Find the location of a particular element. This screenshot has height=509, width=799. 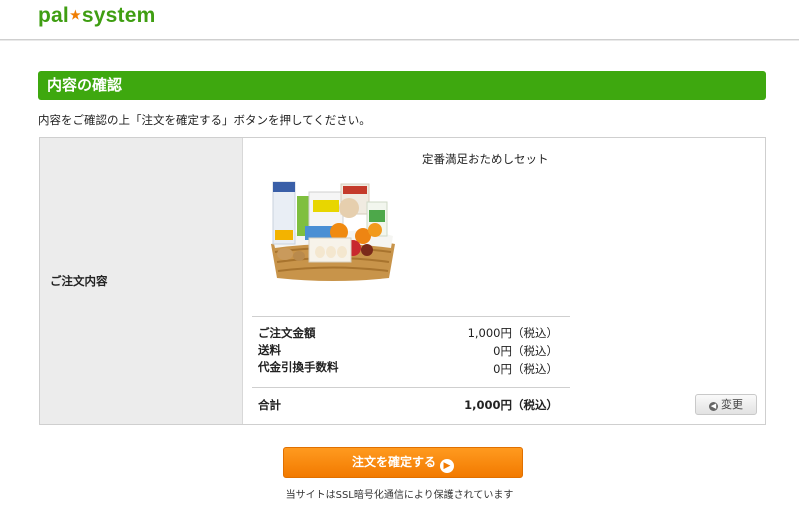

cod-fee-label: 代金引換手数料 is located at coordinates (298, 367).